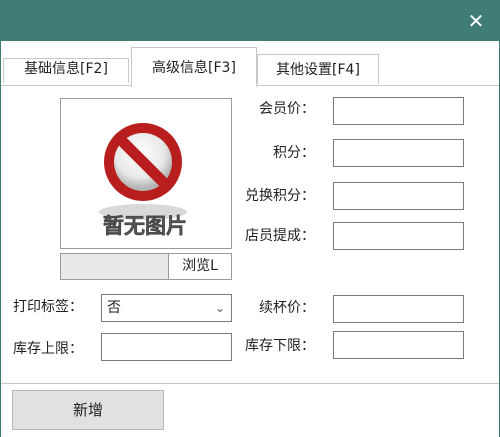 This screenshot has height=437, width=500. Describe the element at coordinates (287, 109) in the screenshot. I see `member-price-label: 会员价：` at that location.